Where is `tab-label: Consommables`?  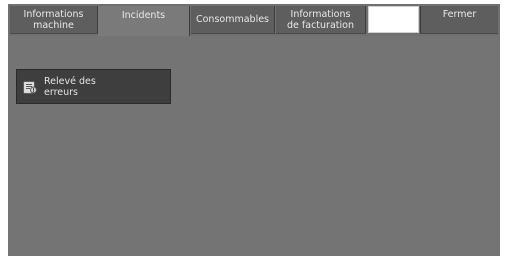 tab-label: Consommables is located at coordinates (232, 19).